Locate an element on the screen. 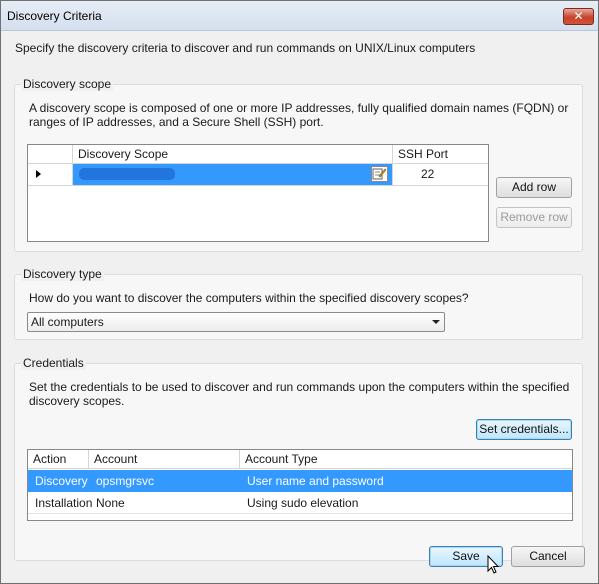  redacted-scope-value is located at coordinates (127, 174).